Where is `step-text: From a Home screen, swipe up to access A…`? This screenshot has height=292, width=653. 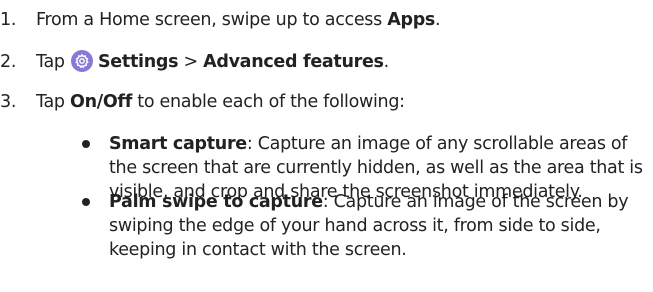
step-text: From a Home screen, swipe up to access A… is located at coordinates (238, 20).